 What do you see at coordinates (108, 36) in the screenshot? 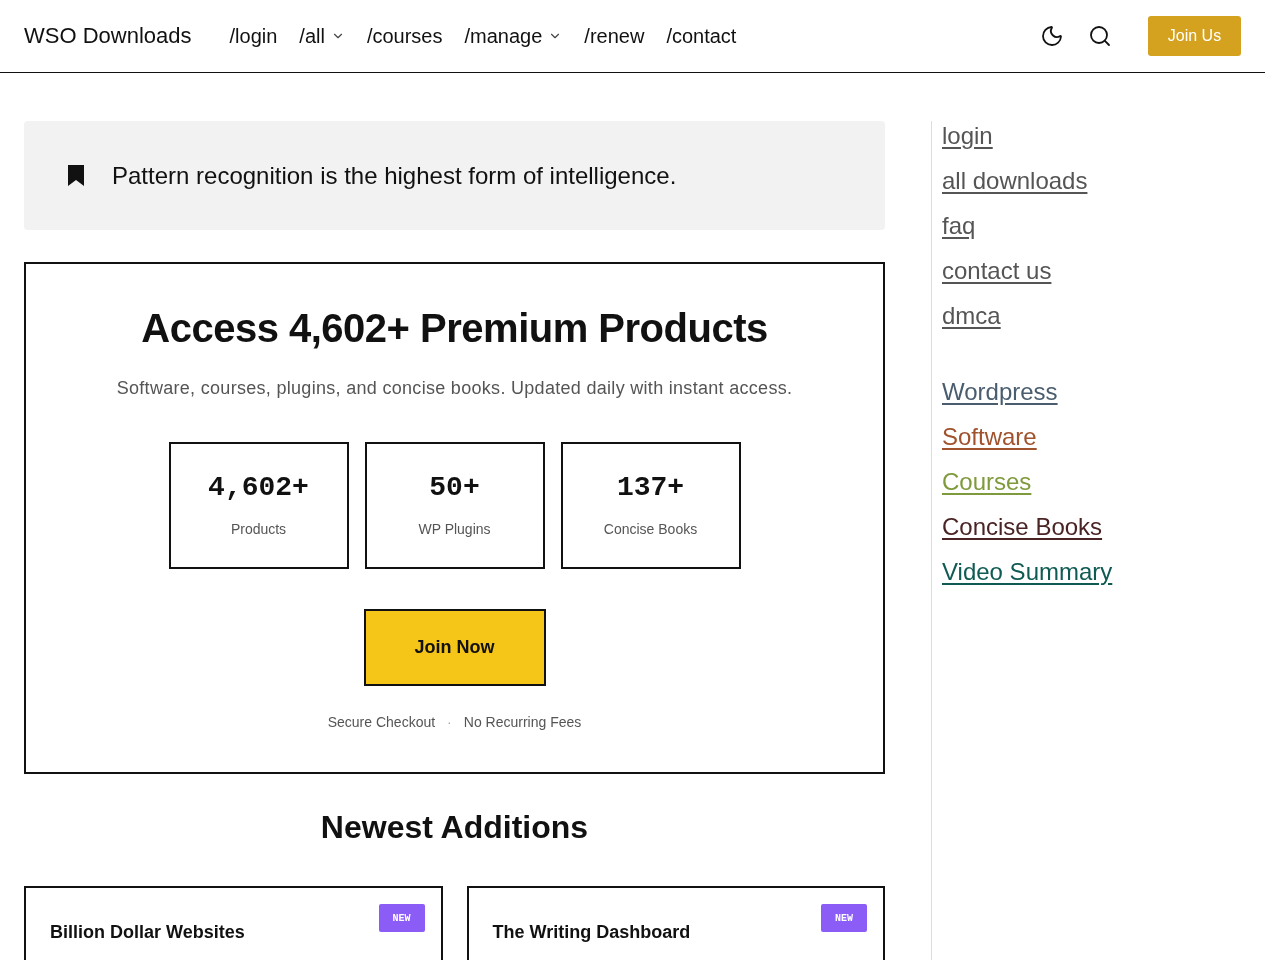
I see `site-logo: WSO Downloads` at bounding box center [108, 36].